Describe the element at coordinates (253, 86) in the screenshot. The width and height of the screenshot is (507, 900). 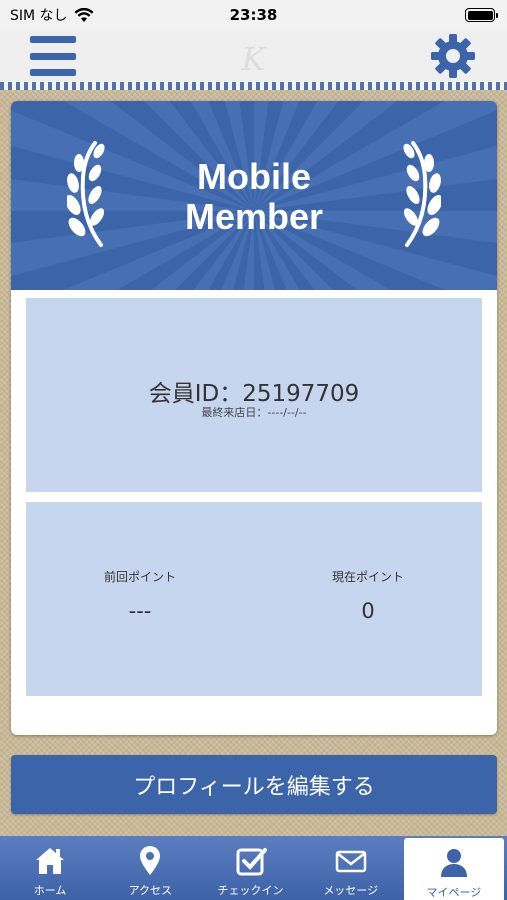
I see `header-divider` at that location.